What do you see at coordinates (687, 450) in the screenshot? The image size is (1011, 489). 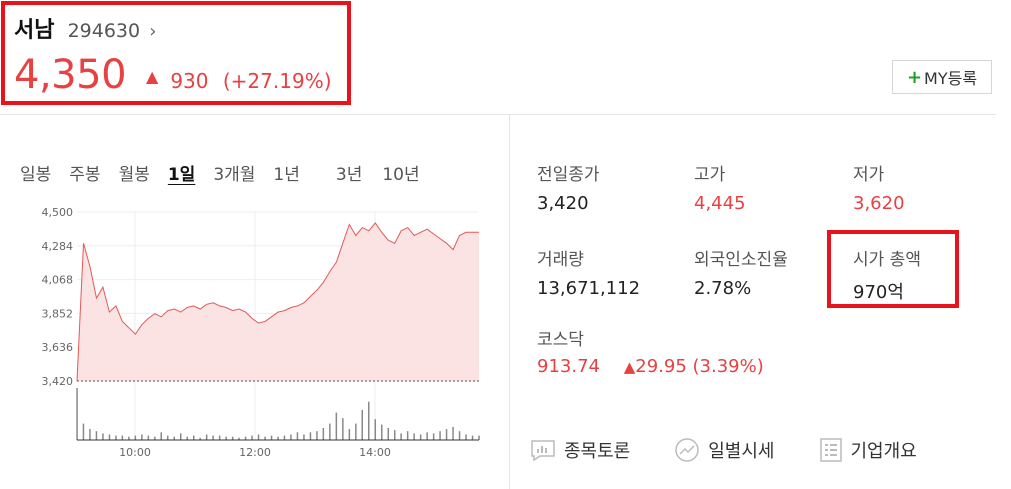 I see `daily-price-icon` at bounding box center [687, 450].